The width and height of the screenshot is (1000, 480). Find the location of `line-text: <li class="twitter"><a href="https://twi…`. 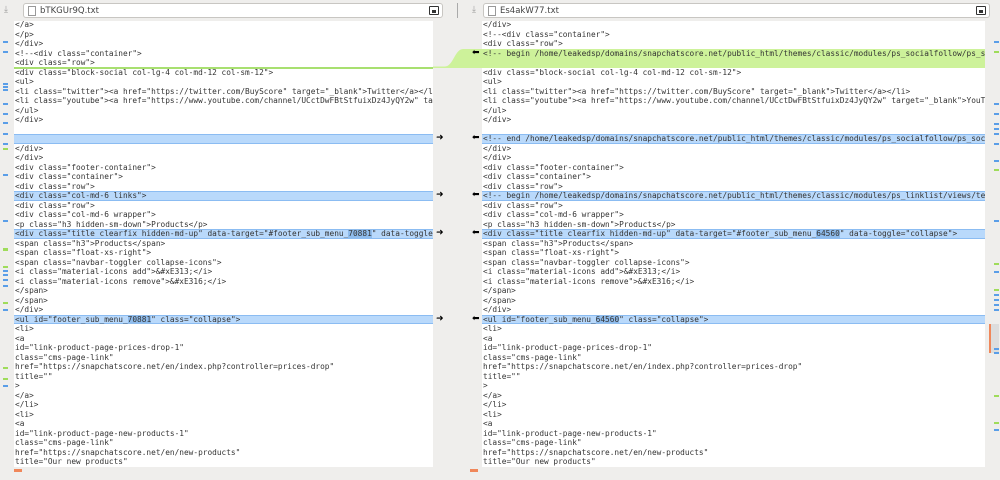

line-text: <li class="twitter"><a href="https://twi… is located at coordinates (697, 91).